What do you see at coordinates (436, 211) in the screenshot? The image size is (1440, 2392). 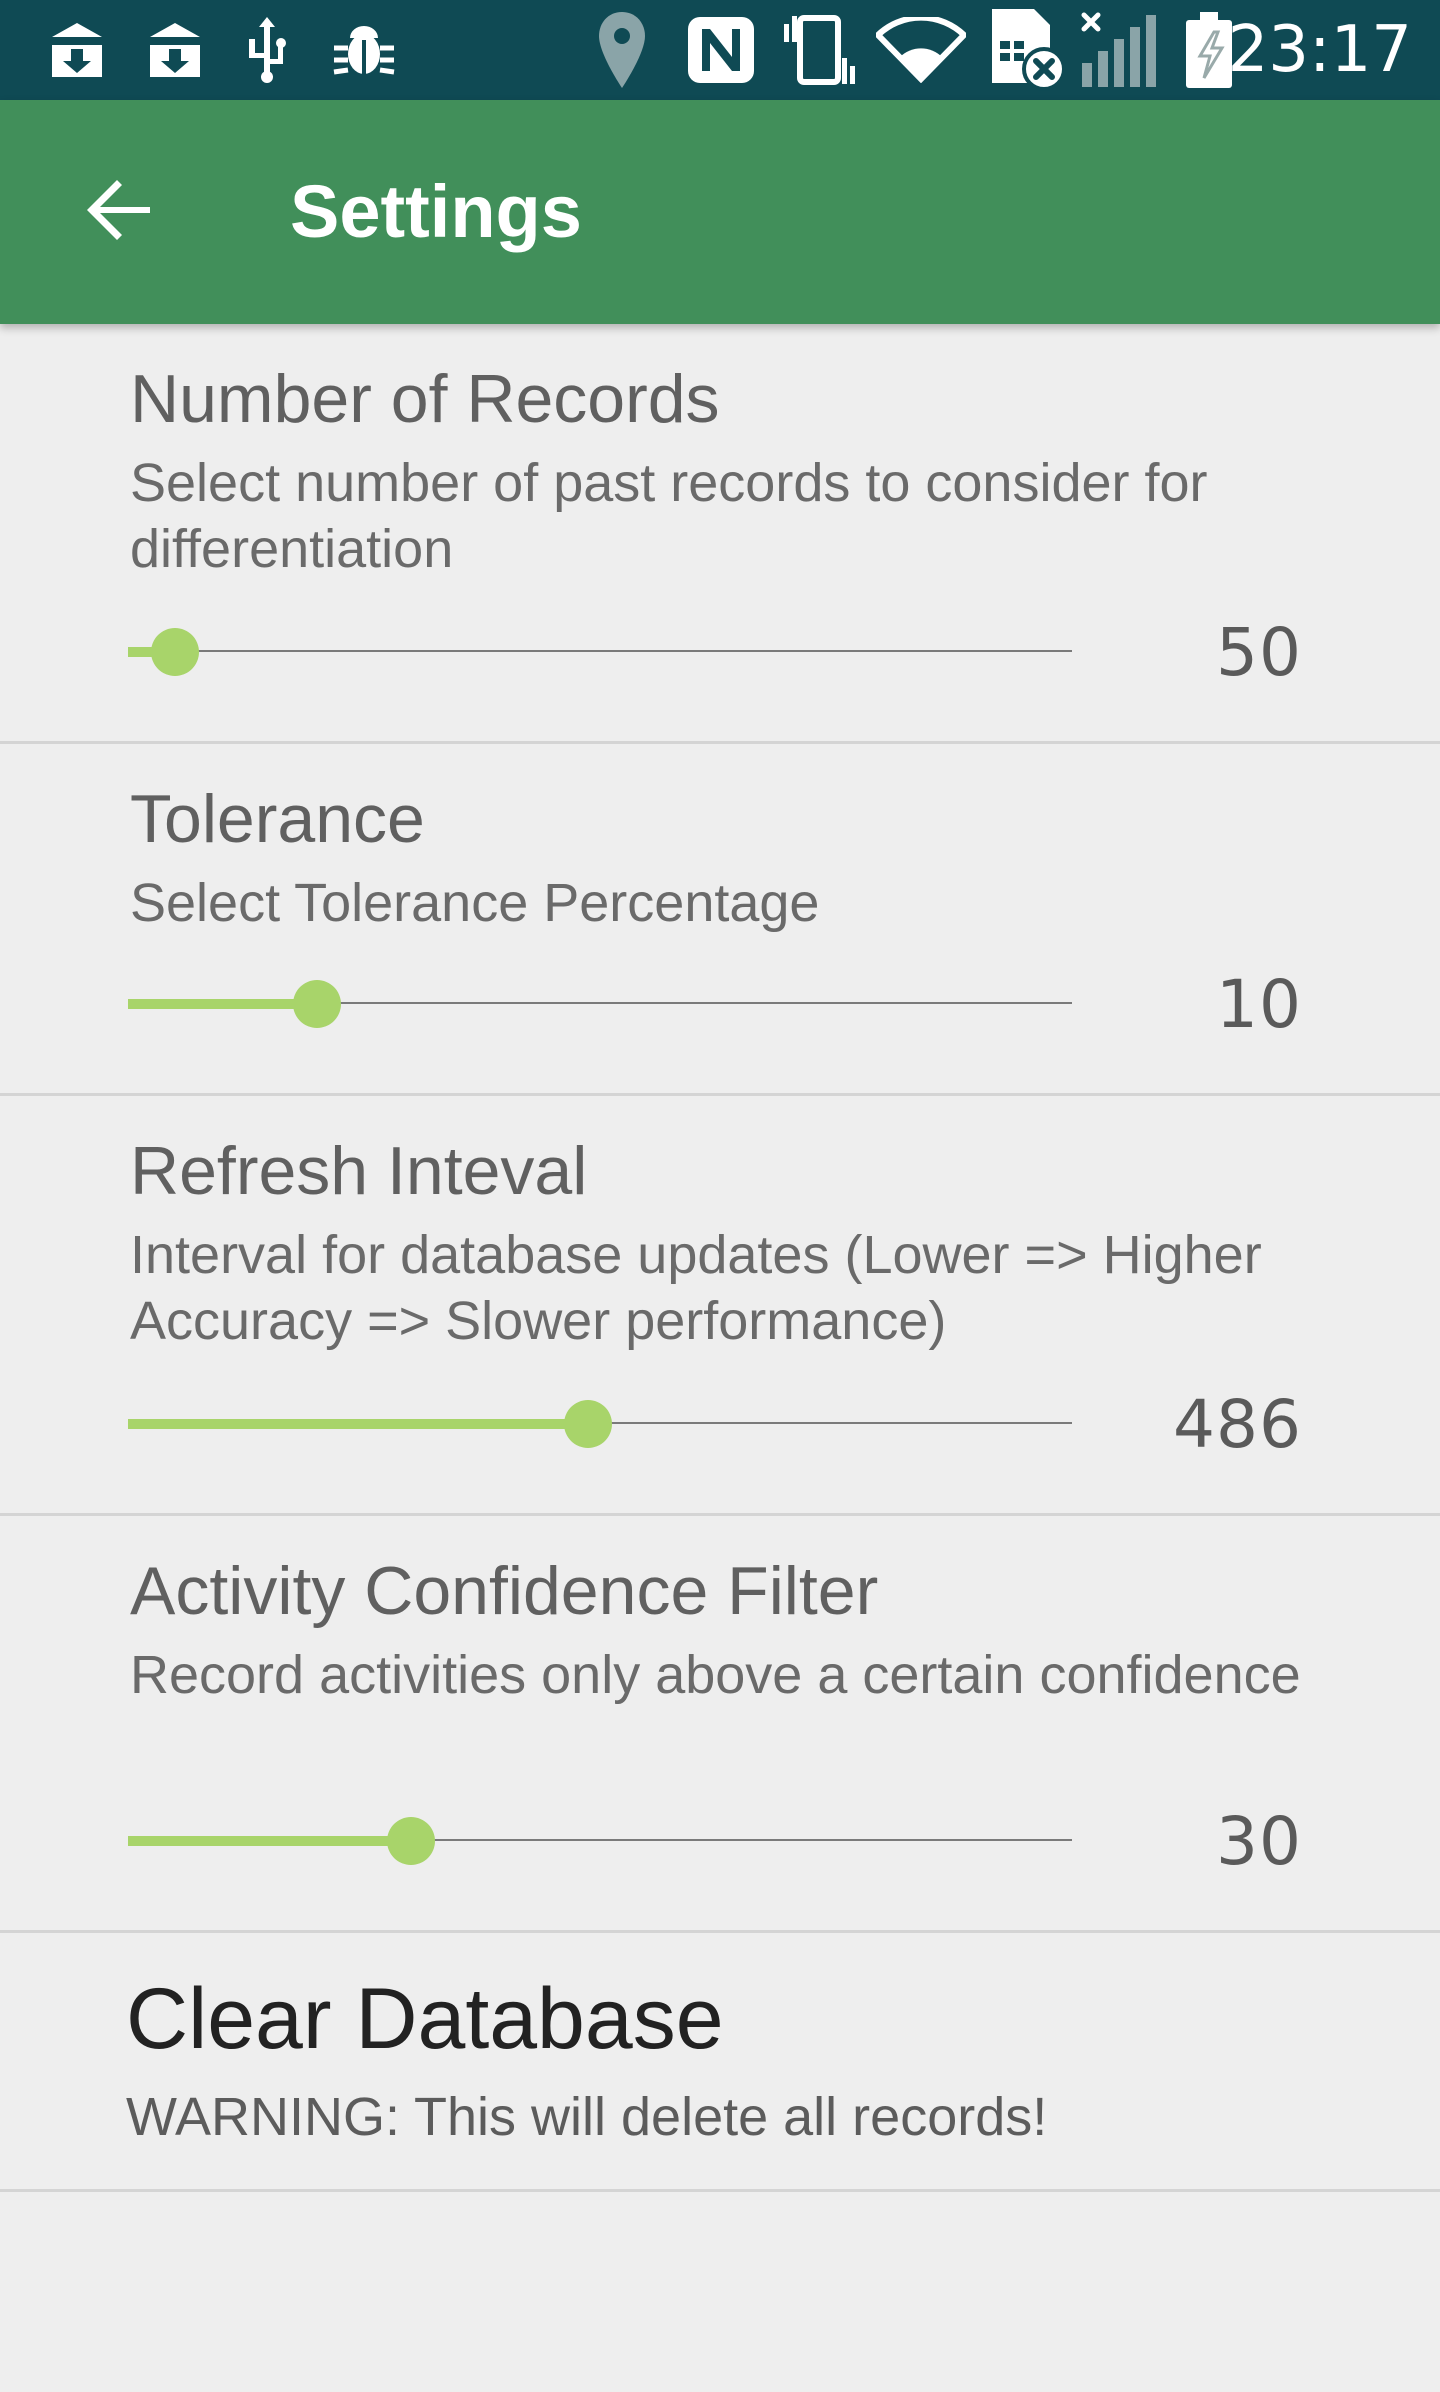 I see `page-title: Settings` at bounding box center [436, 211].